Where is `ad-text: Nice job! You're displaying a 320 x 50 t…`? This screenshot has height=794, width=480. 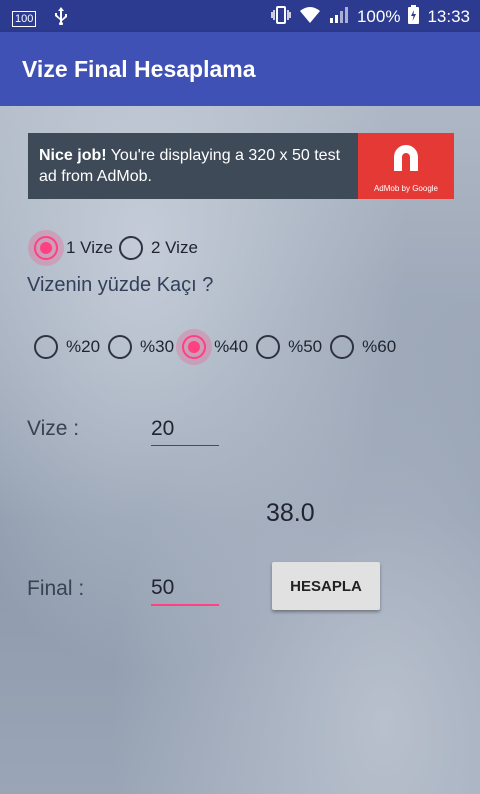 ad-text: Nice job! You're displaying a 320 x 50 t… is located at coordinates (199, 166).